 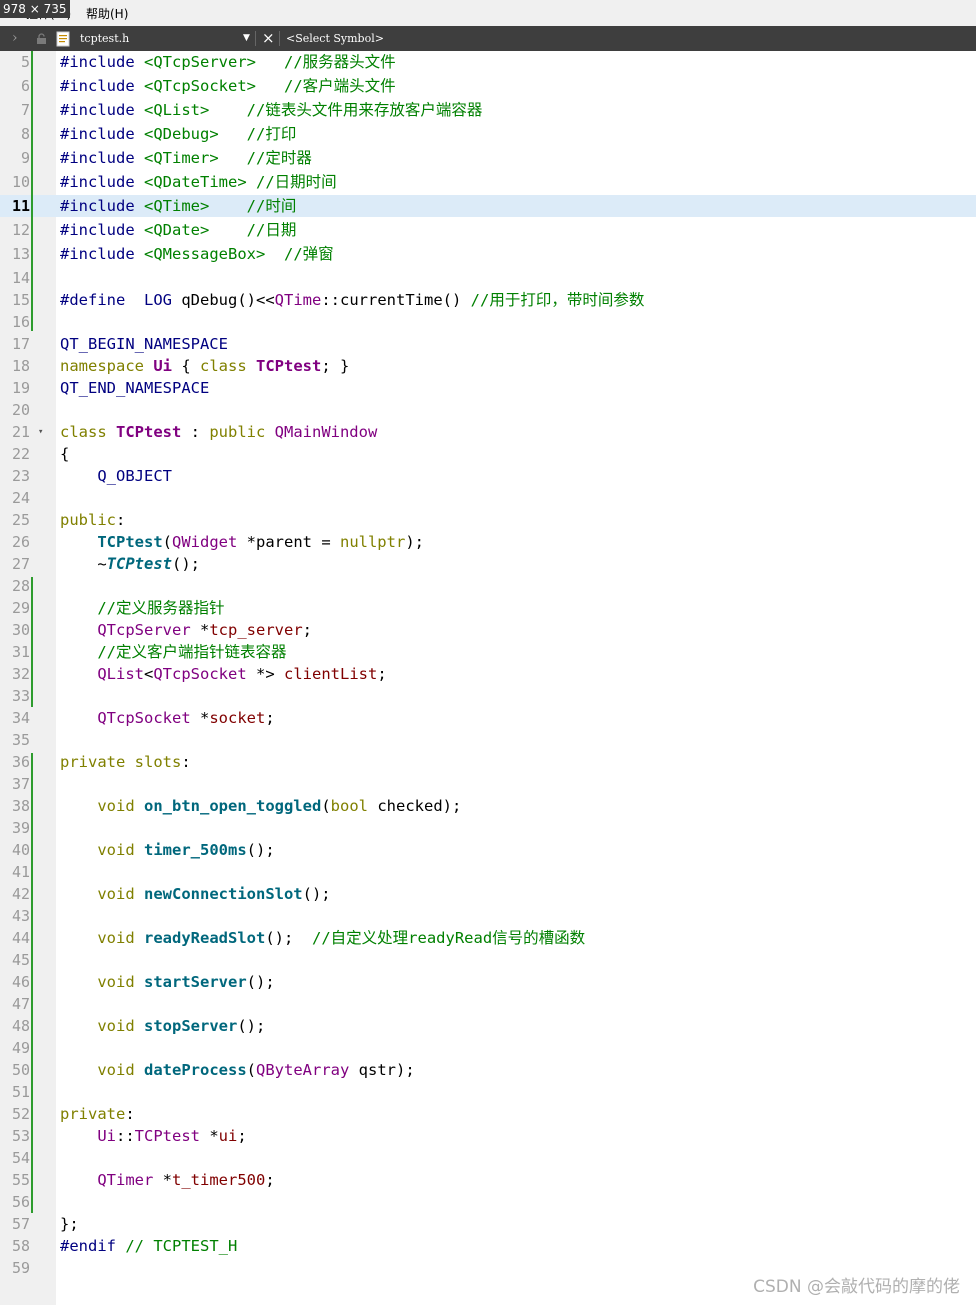 What do you see at coordinates (20, 1224) in the screenshot?
I see `line-number: 57` at bounding box center [20, 1224].